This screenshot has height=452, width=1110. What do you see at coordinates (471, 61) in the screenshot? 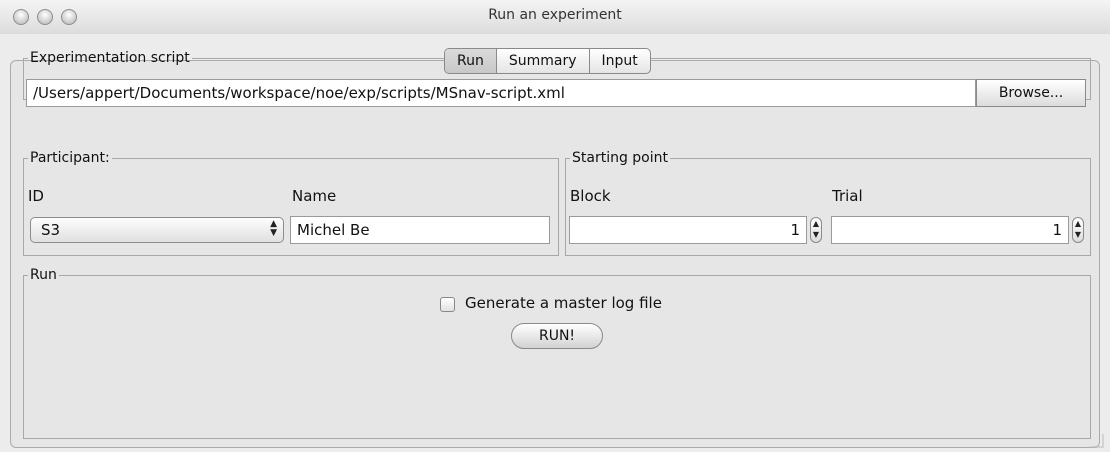
I see `tab-run: Run` at bounding box center [471, 61].